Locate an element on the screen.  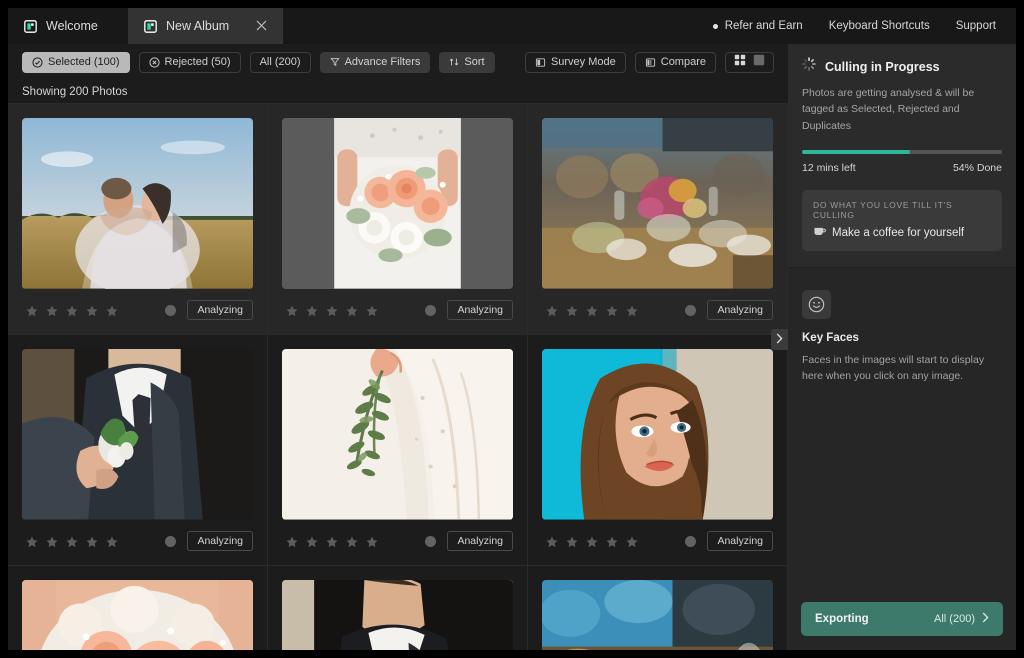
key-faces-title: Key Faces is located at coordinates (830, 337).